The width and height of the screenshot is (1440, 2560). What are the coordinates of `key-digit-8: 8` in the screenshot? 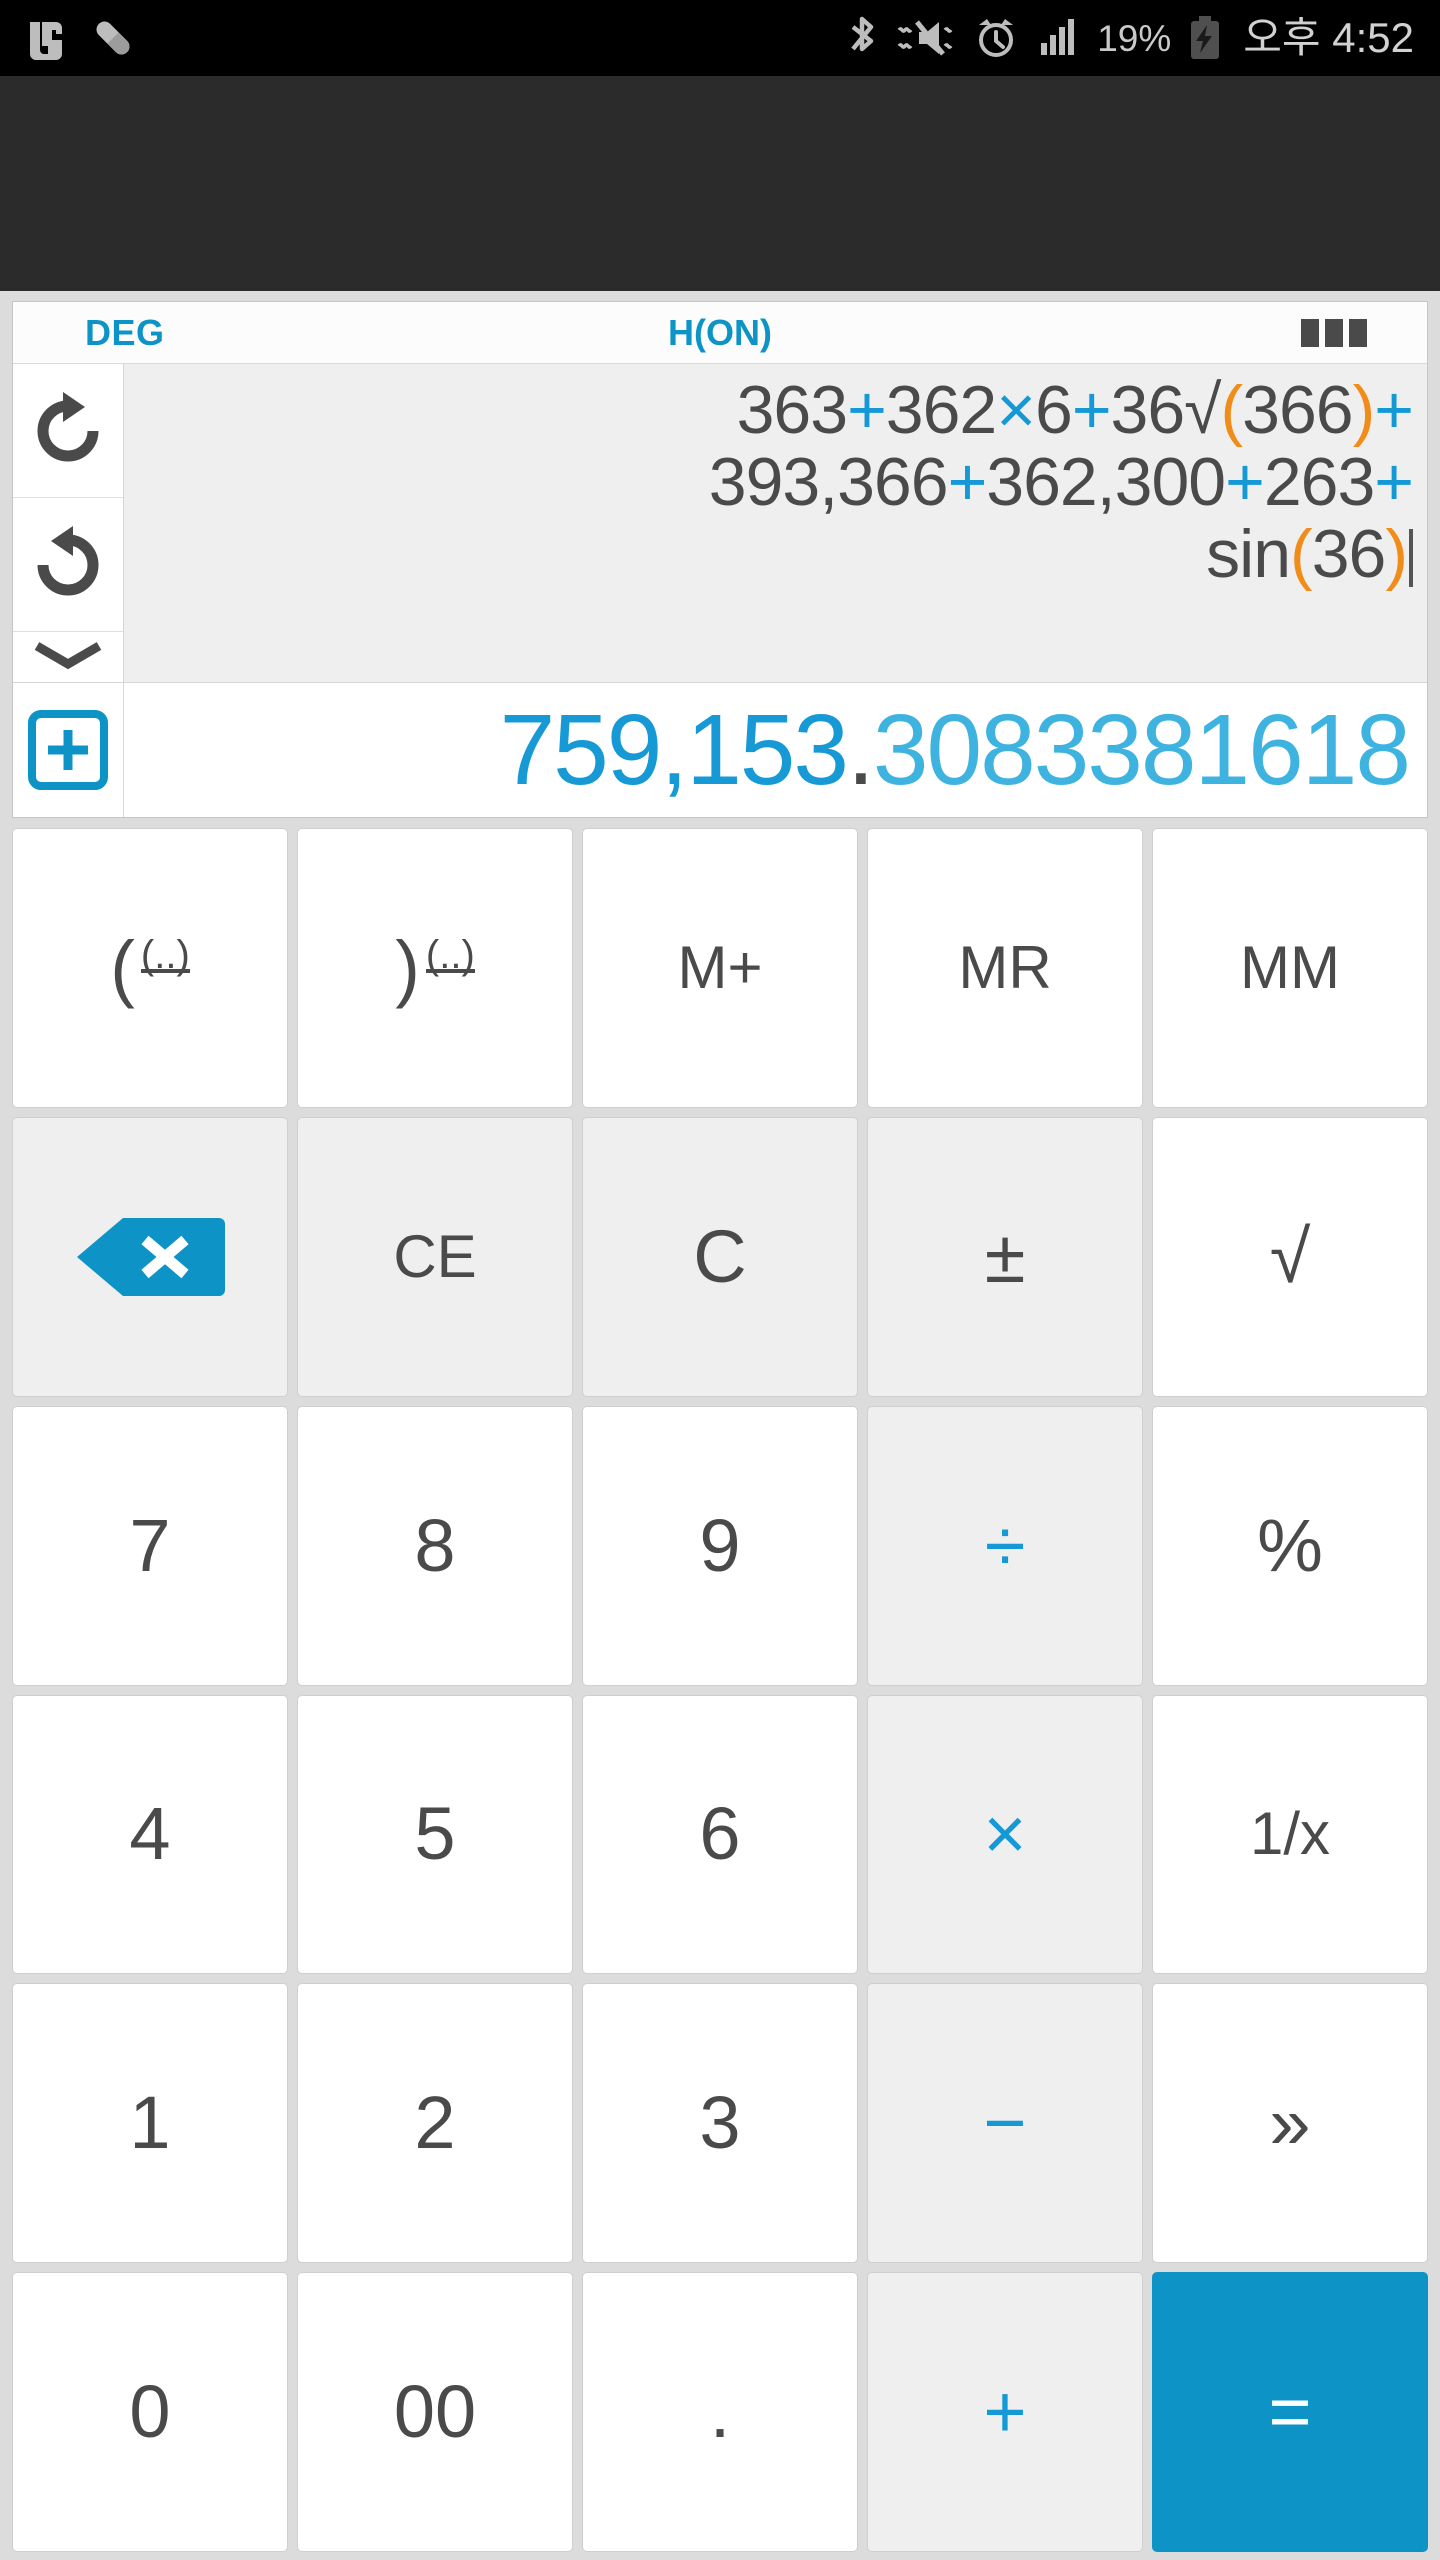 It's located at (435, 1545).